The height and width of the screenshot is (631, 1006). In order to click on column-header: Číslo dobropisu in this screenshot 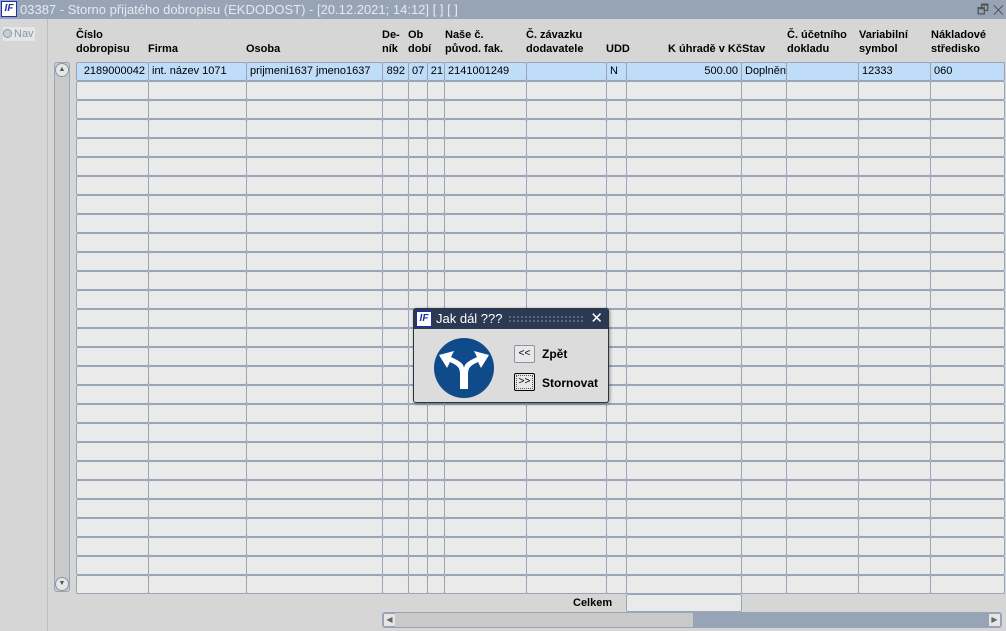, I will do `click(103, 42)`.